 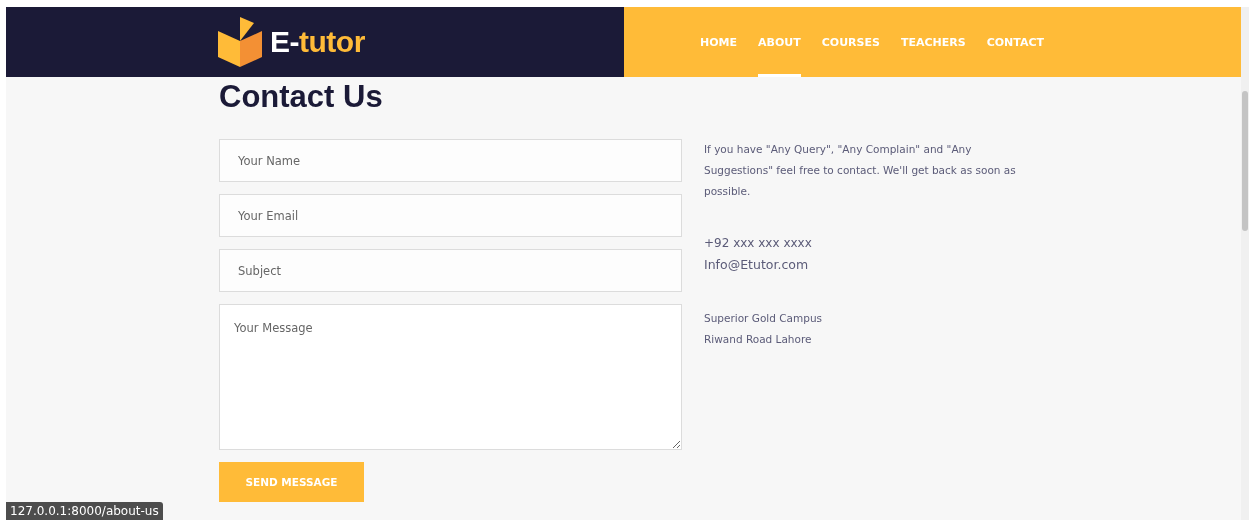 What do you see at coordinates (933, 42) in the screenshot?
I see `nav-link: TEACHERS` at bounding box center [933, 42].